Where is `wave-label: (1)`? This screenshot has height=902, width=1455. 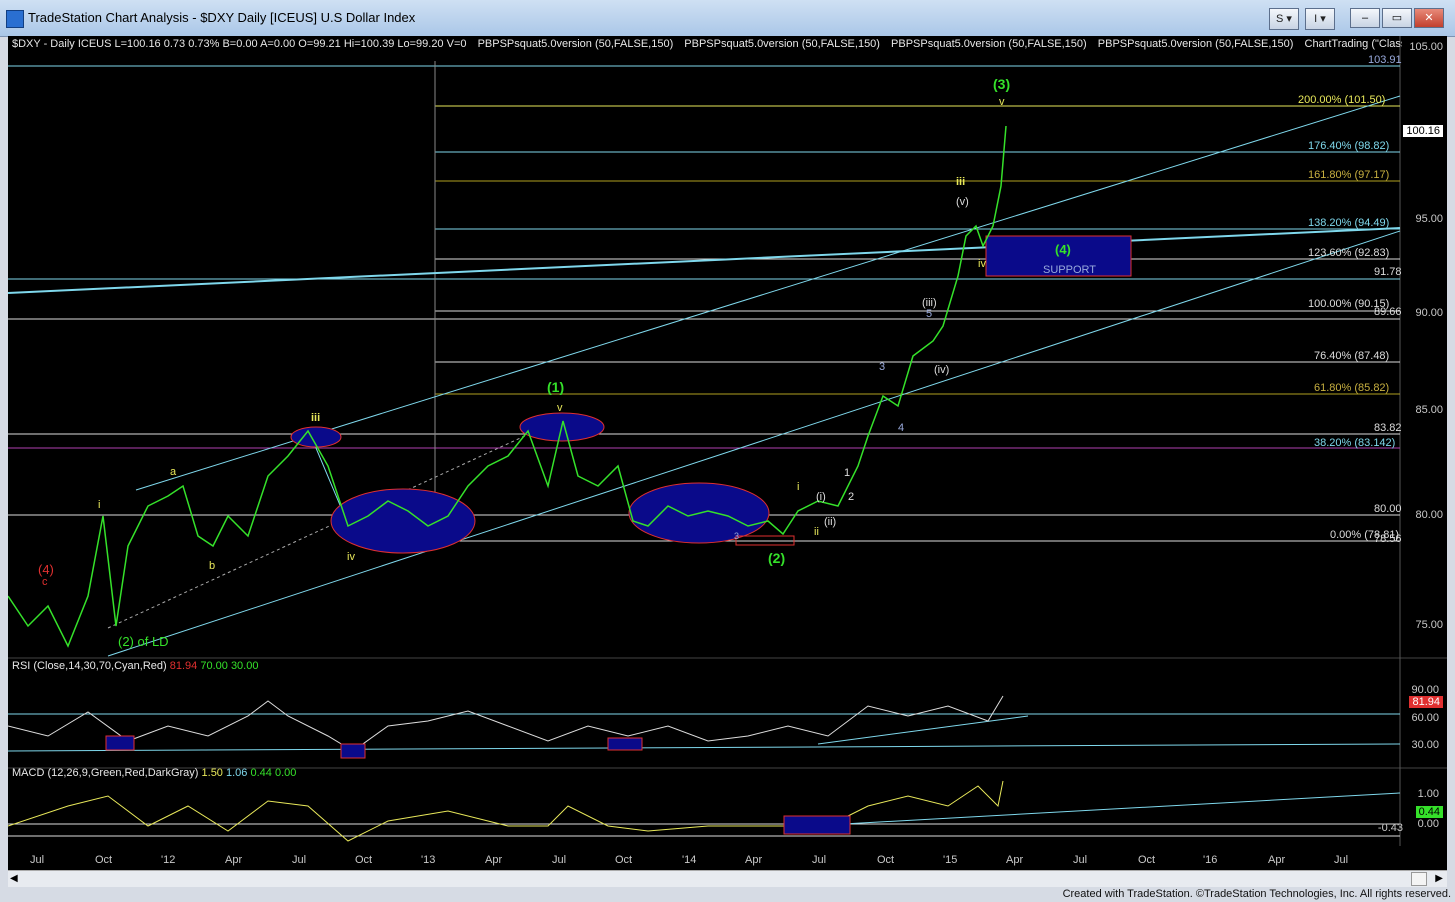
wave-label: (1) is located at coordinates (556, 387).